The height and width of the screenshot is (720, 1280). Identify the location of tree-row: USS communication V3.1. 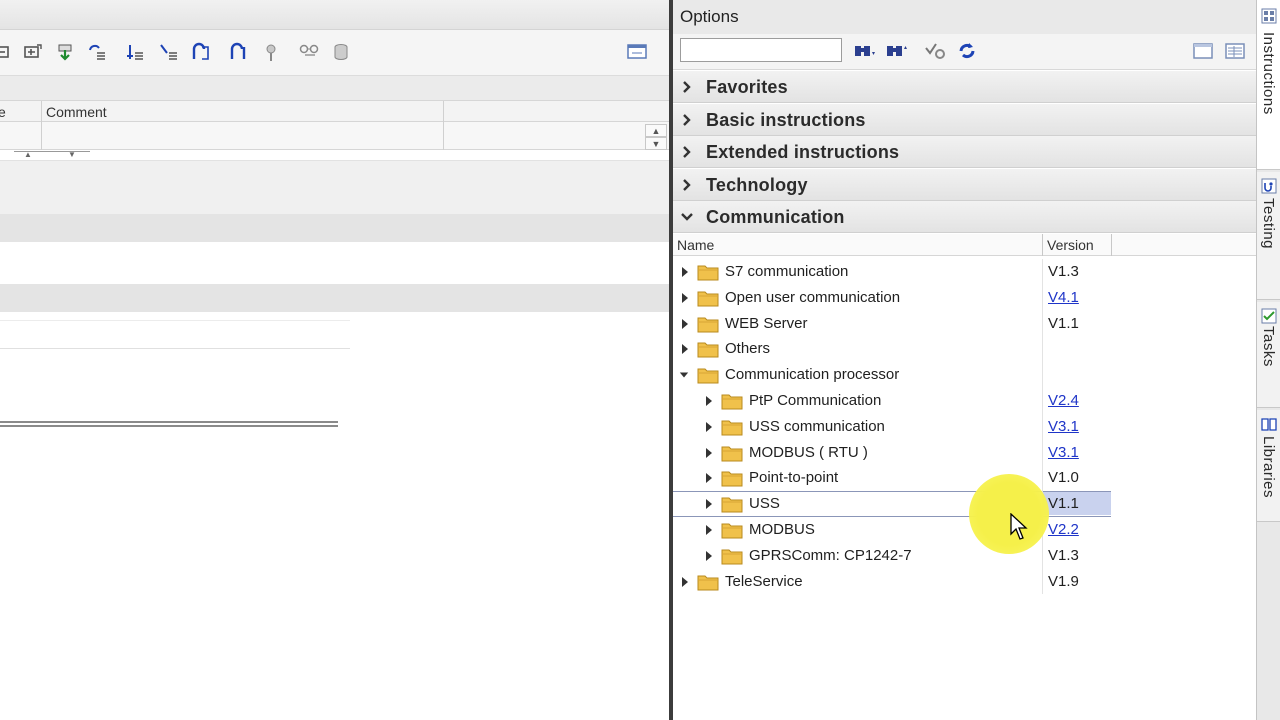
(964, 426).